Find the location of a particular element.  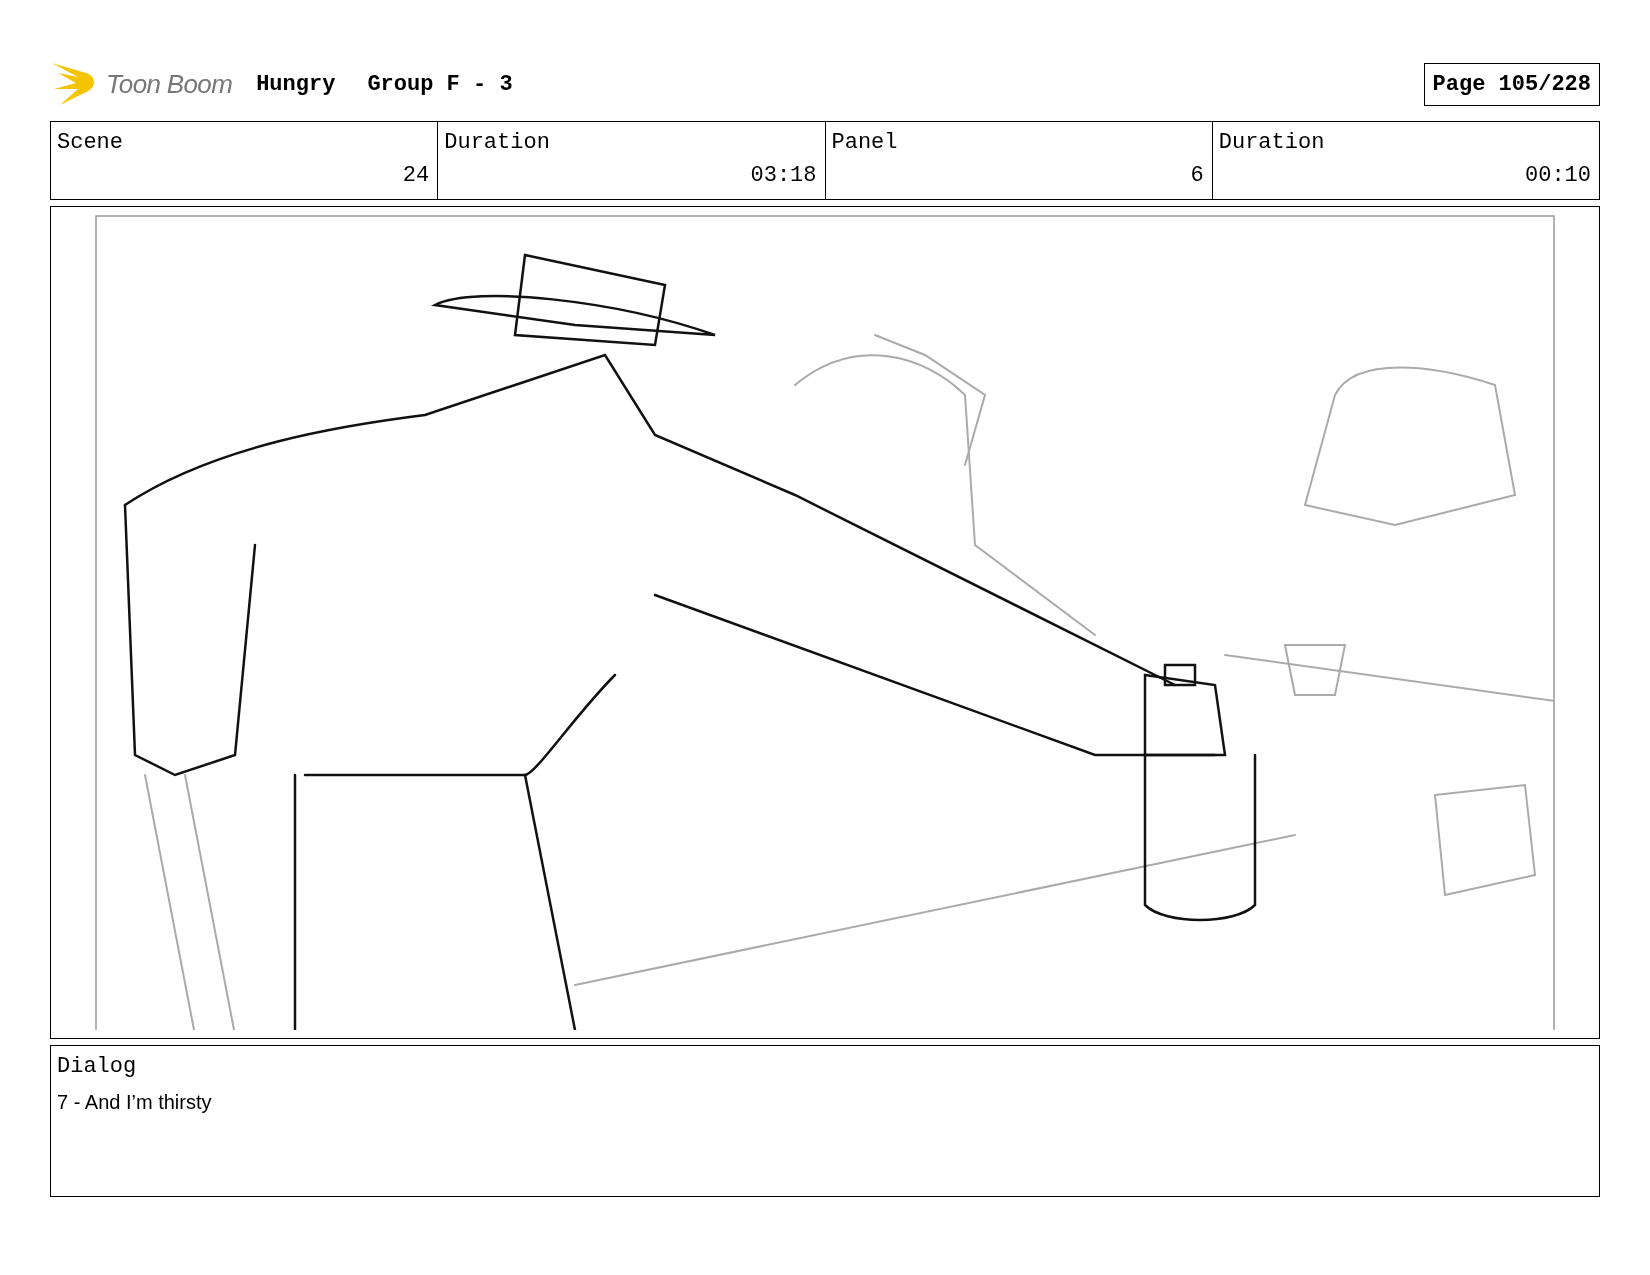

dialog-text: 7 - And I’m thirsty is located at coordinates (134, 1102).